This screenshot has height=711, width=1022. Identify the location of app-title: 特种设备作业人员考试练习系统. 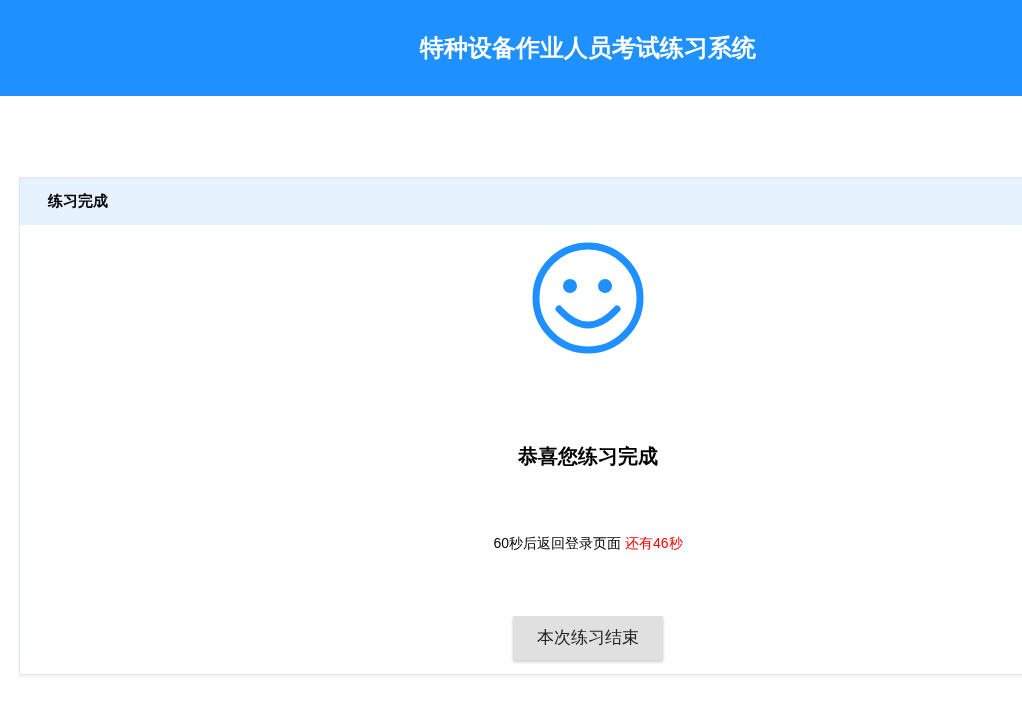
(588, 48).